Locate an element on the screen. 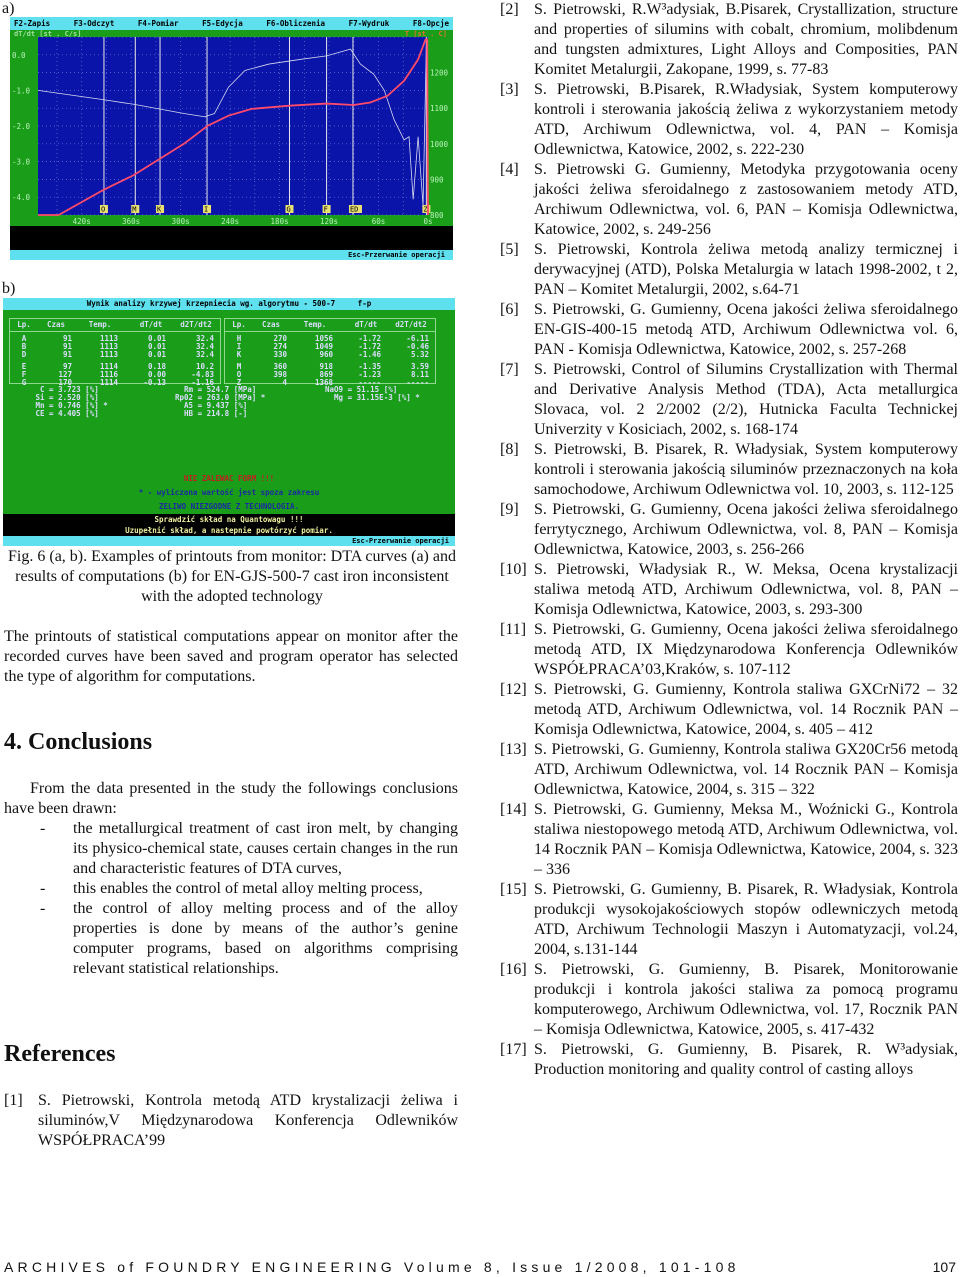 The height and width of the screenshot is (1277, 960). marker-label: M is located at coordinates (134, 210).